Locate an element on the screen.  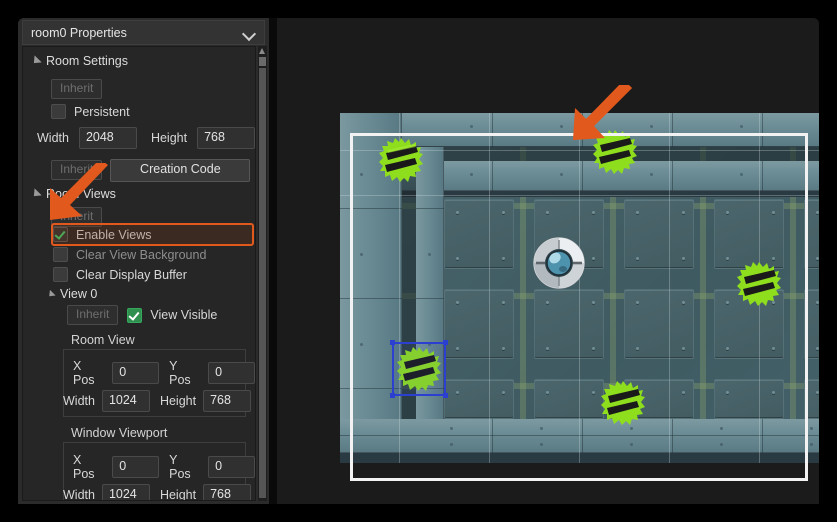
inherit-button-view-0: Inherit is located at coordinates (93, 315).